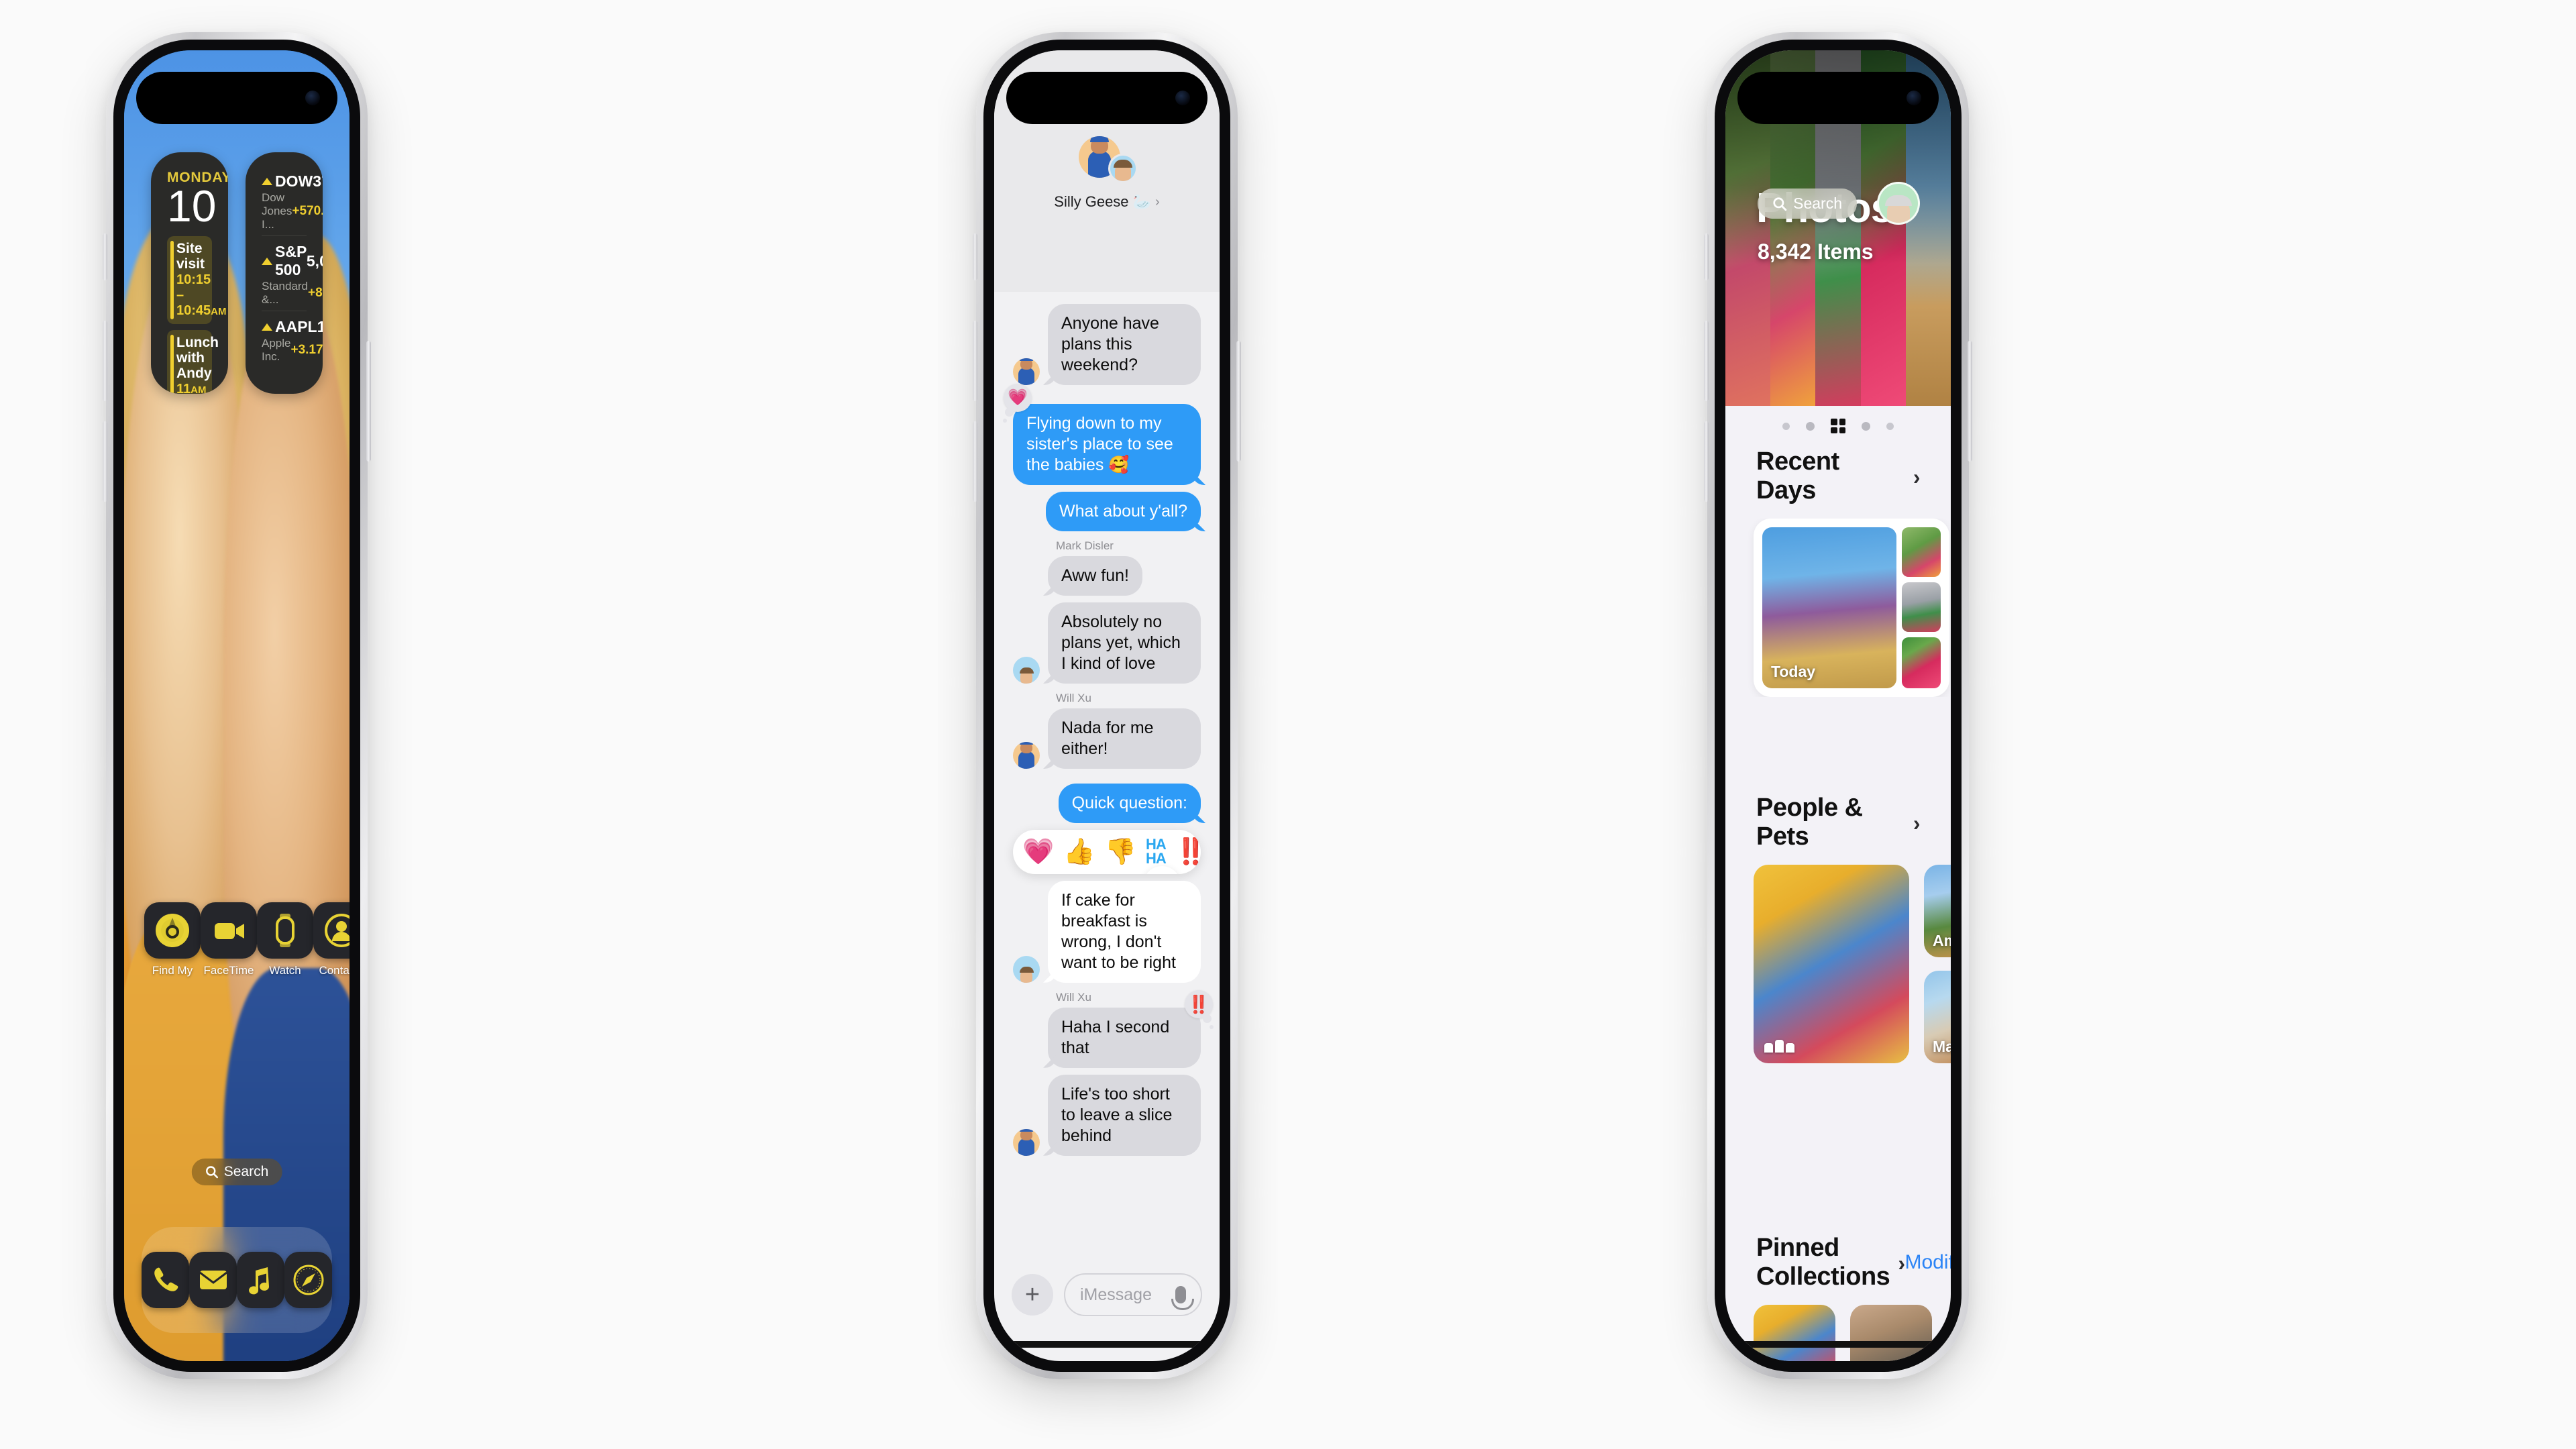 This screenshot has height=1449, width=2576. Describe the element at coordinates (1124, 1115) in the screenshot. I see `message-bubble: Life's too short to leave a slice behind` at that location.